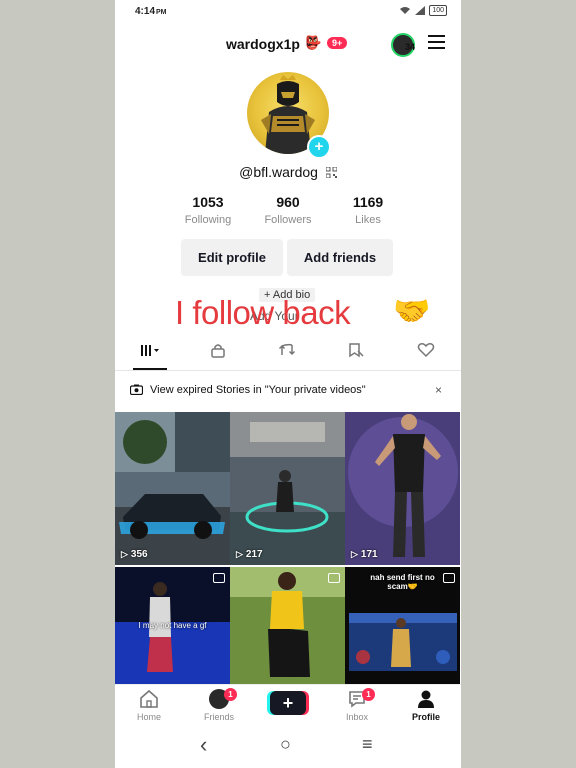 This screenshot has height=768, width=576. What do you see at coordinates (145, 11) in the screenshot?
I see `status-time-value: 4:14` at bounding box center [145, 11].